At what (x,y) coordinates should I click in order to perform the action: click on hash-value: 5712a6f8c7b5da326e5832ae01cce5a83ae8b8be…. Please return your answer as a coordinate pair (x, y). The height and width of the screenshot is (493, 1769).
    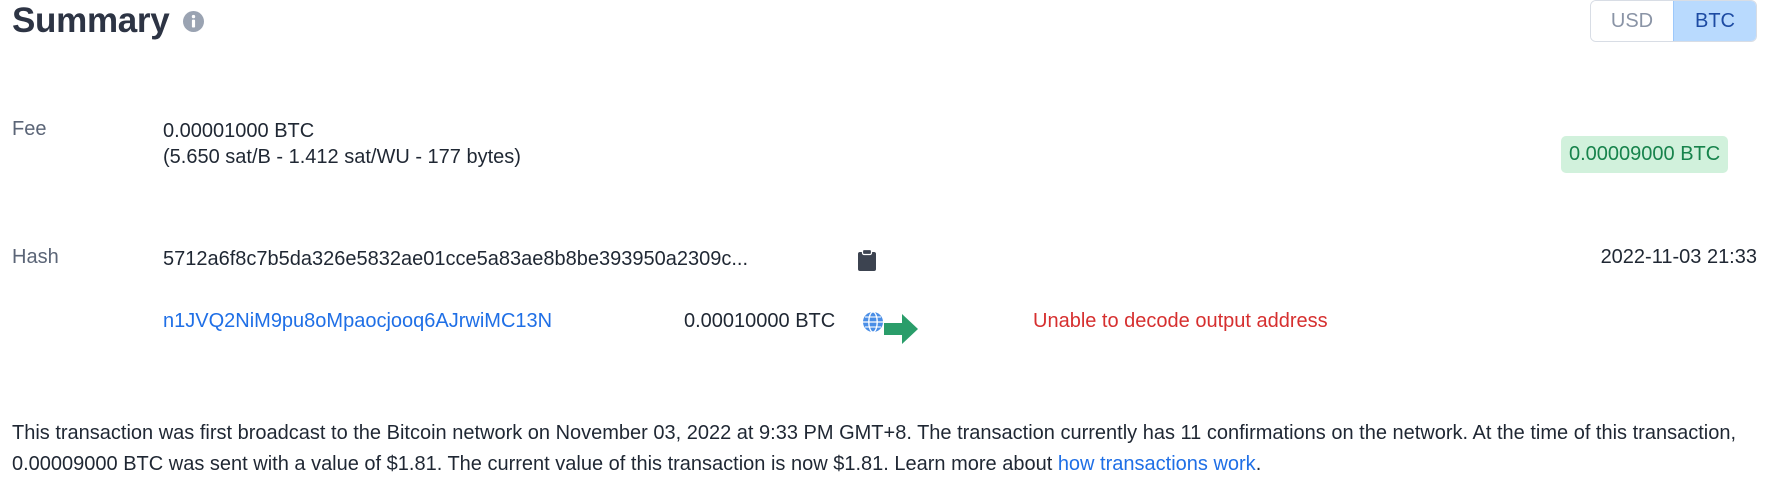
    Looking at the image, I should click on (456, 259).